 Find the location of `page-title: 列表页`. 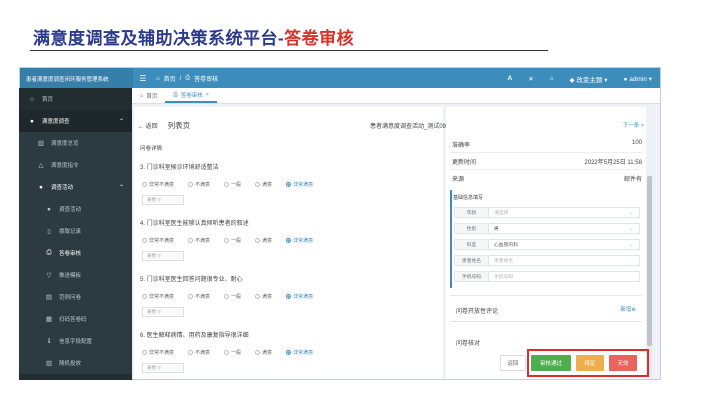

page-title: 列表页 is located at coordinates (179, 125).